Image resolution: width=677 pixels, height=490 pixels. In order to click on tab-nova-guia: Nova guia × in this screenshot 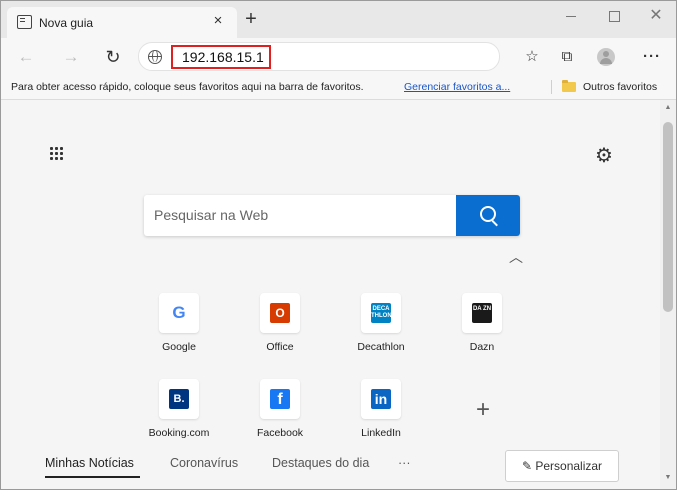, I will do `click(122, 22)`.